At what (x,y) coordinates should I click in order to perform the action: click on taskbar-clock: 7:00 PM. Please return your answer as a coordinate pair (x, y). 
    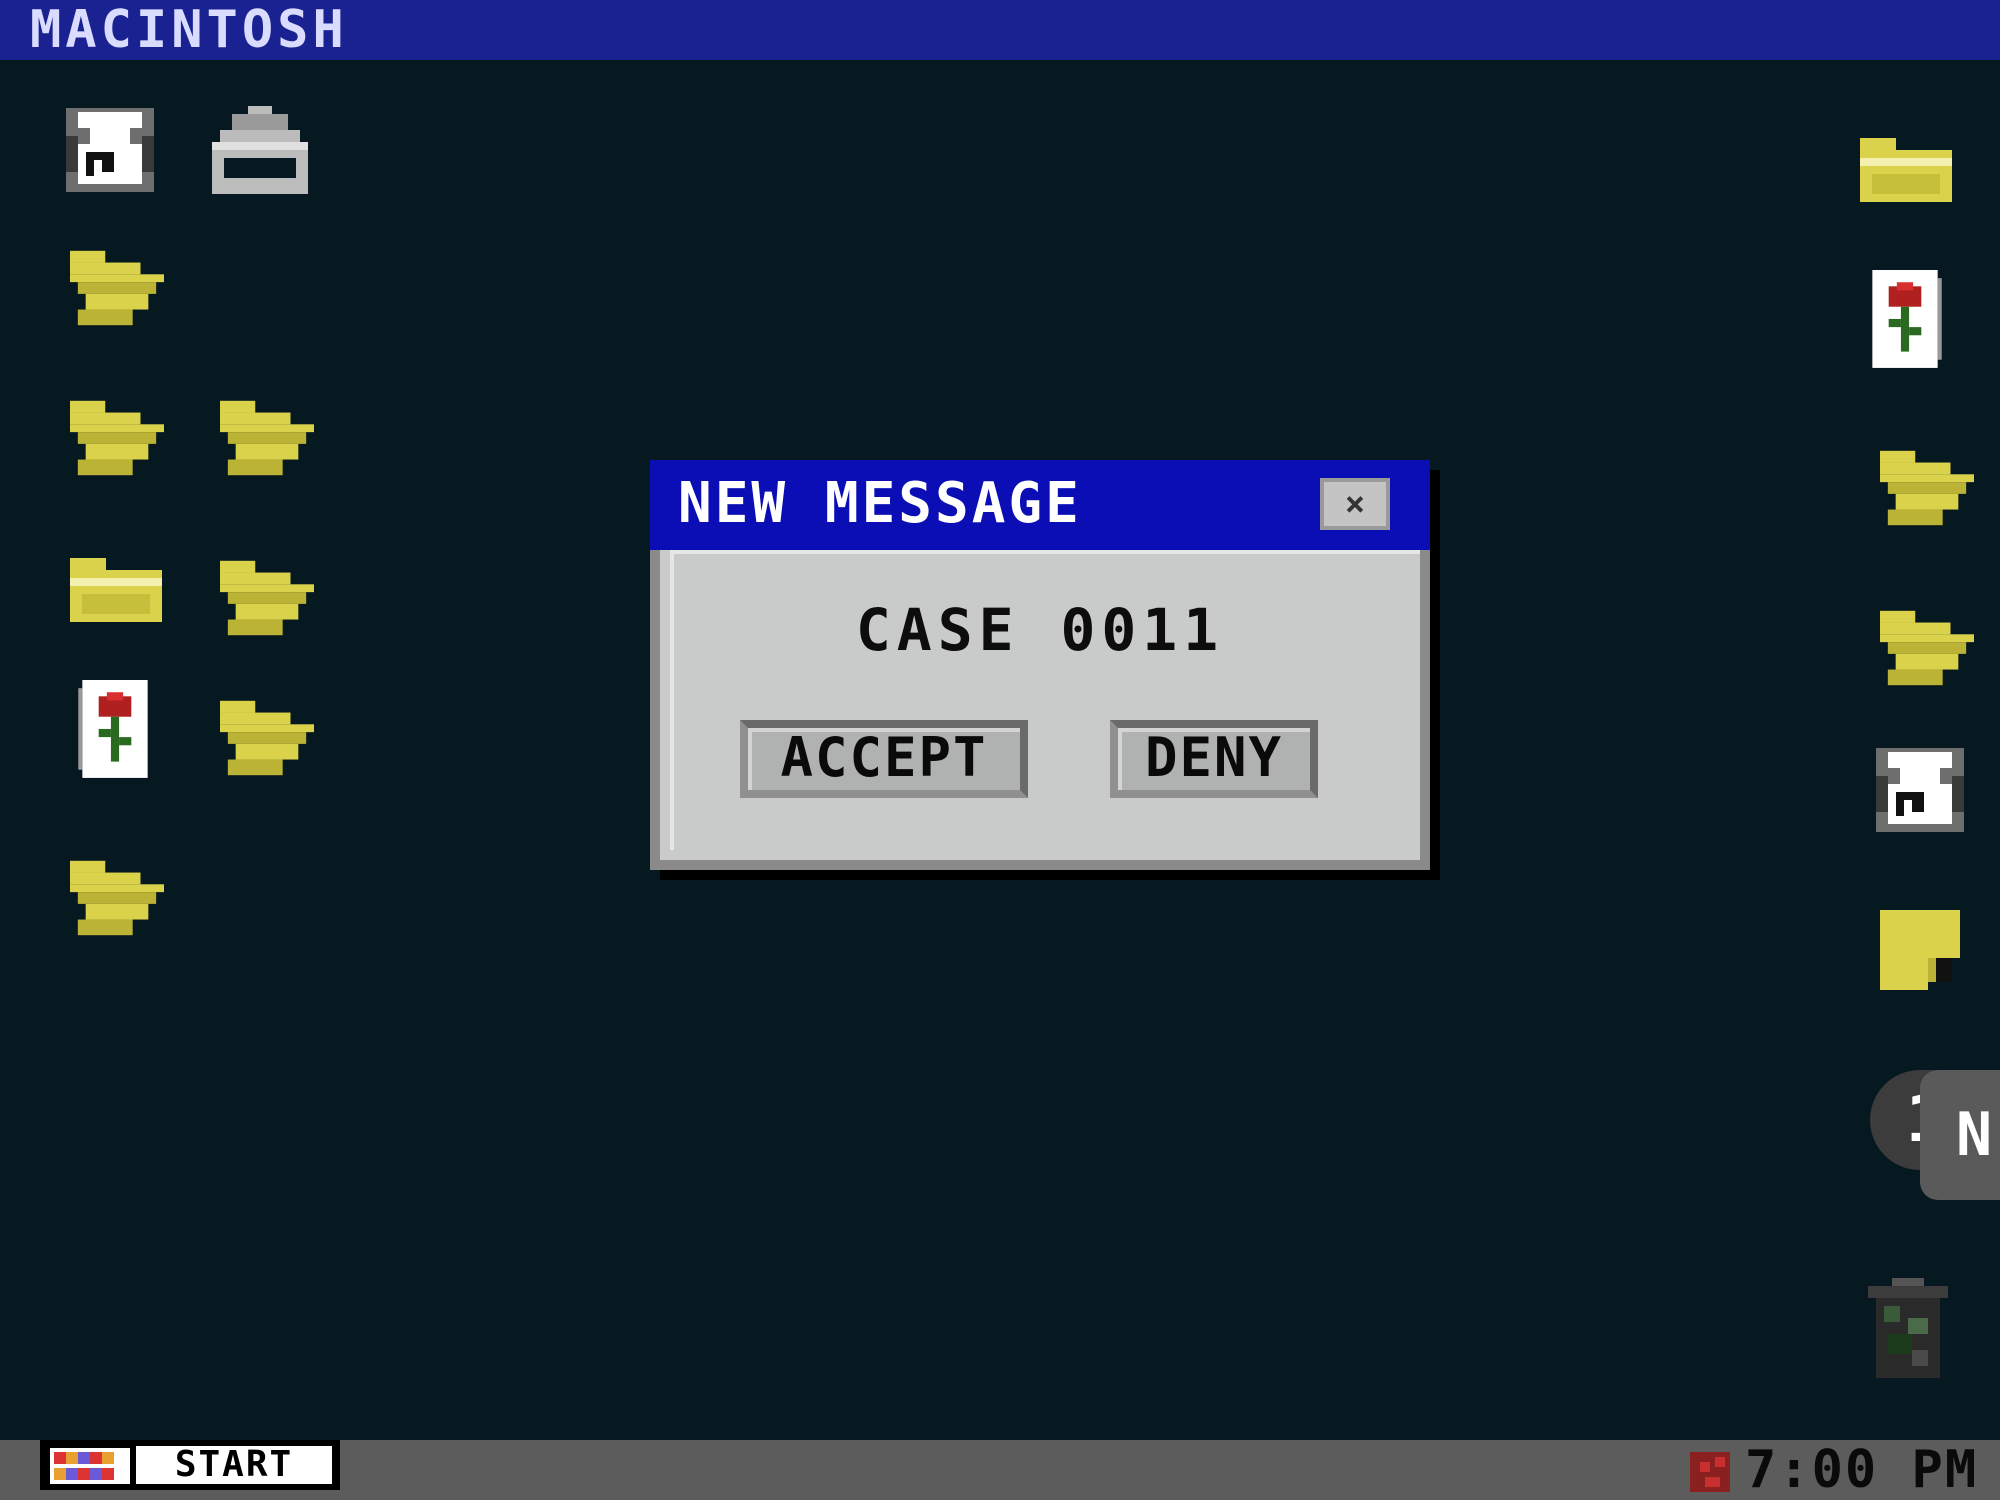
    Looking at the image, I should click on (1862, 1470).